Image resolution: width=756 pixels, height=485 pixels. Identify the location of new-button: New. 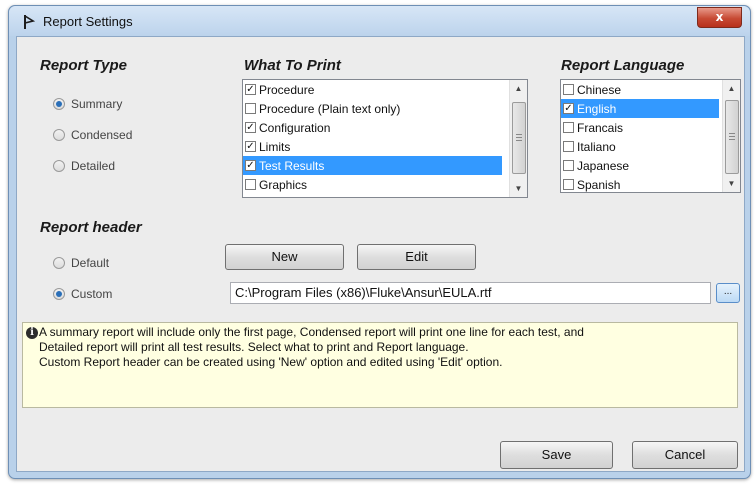
(284, 257).